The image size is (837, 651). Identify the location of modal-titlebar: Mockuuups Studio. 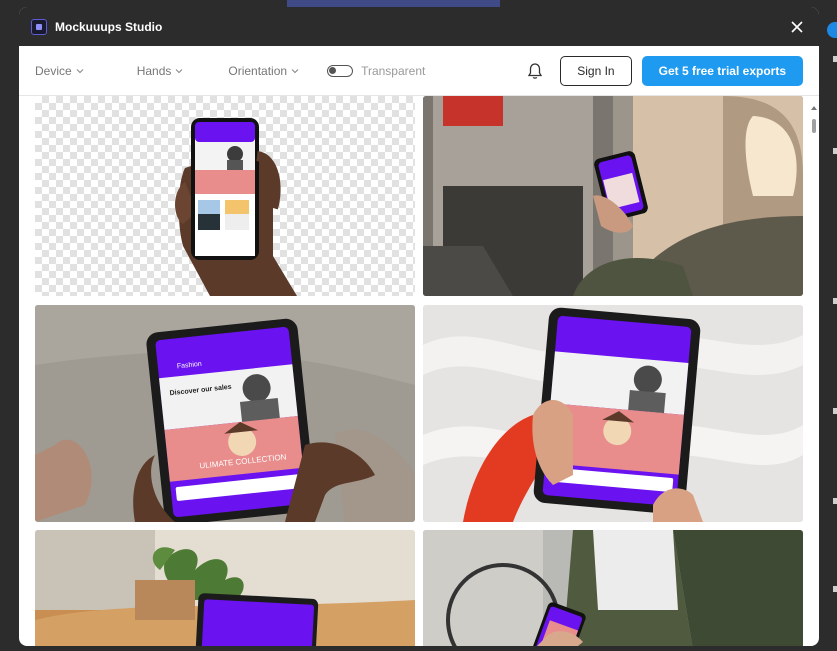
(419, 26).